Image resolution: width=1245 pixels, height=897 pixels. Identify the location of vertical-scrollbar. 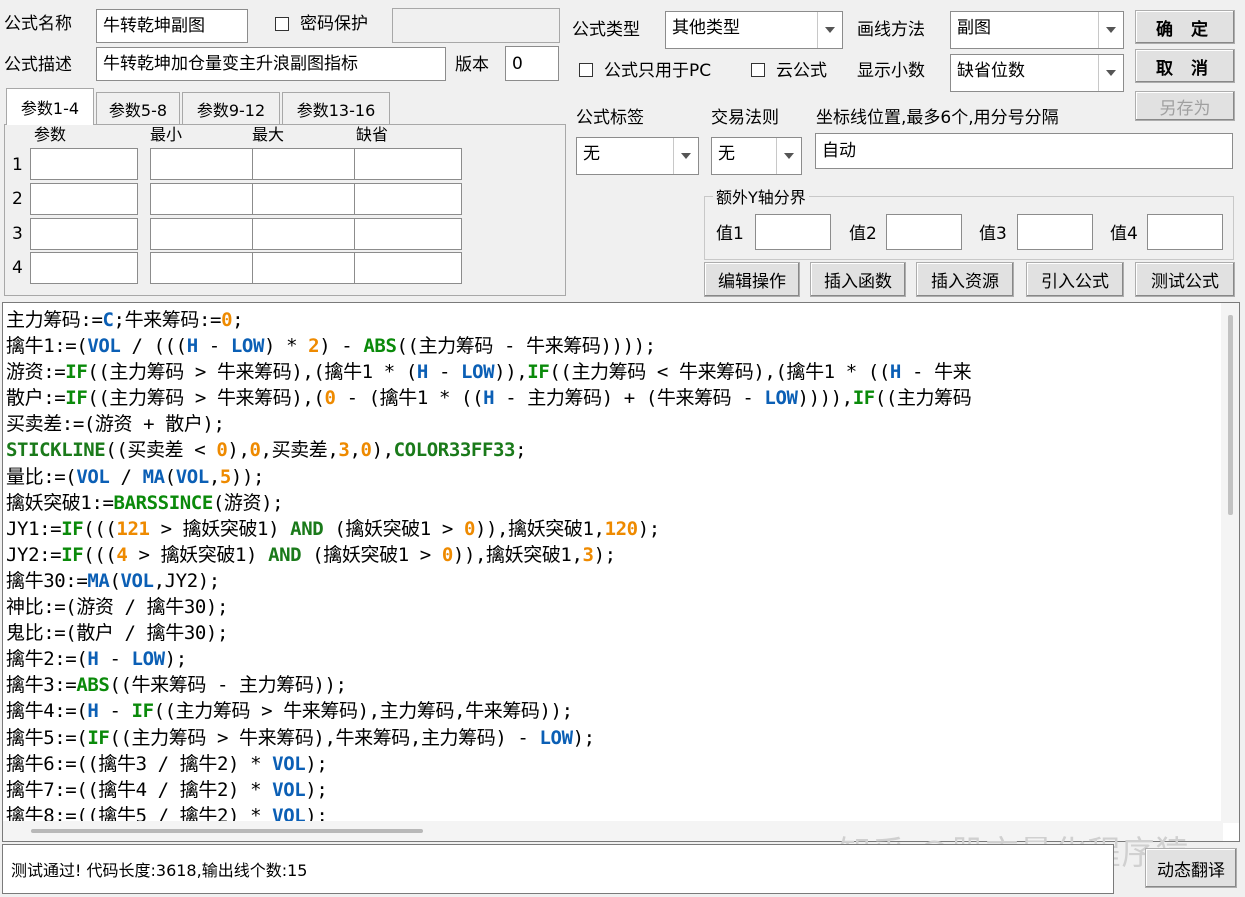
(1230, 563).